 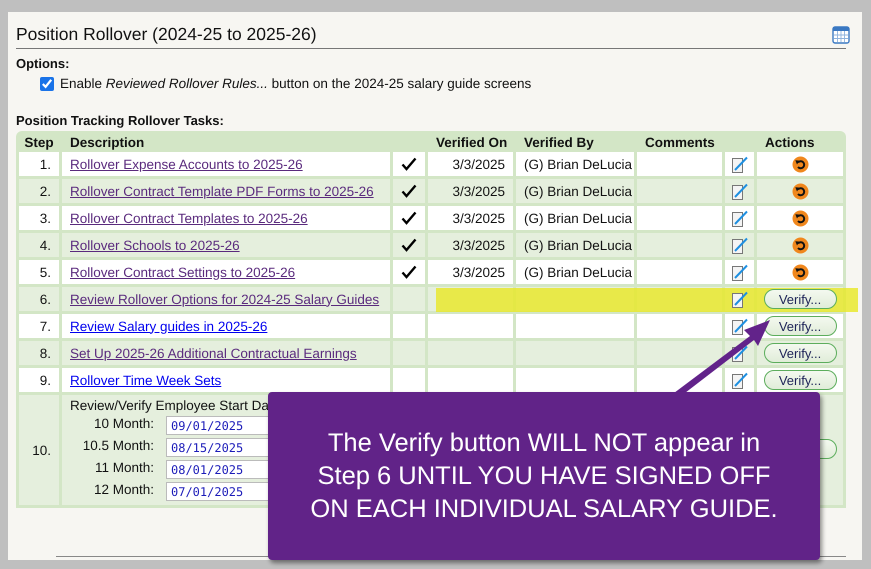 What do you see at coordinates (124, 468) in the screenshot?
I see `date-label: 11 Month:` at bounding box center [124, 468].